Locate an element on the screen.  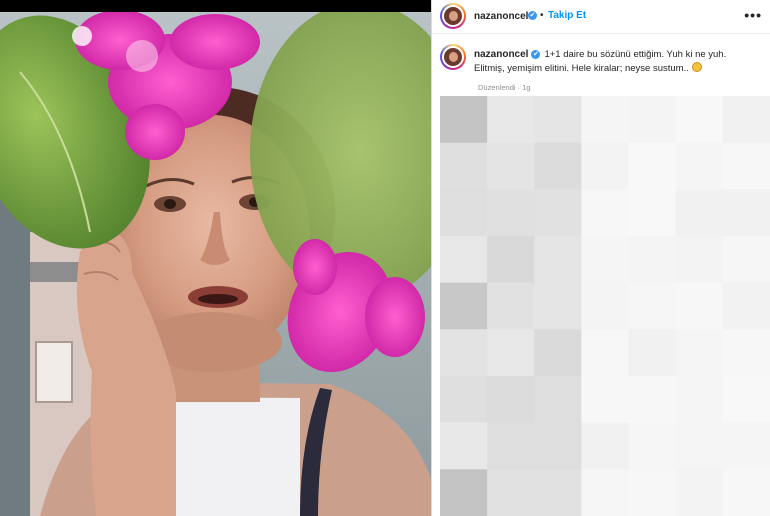
post-header: nazanoncel ✔ • Takip Et ••• is located at coordinates (601, 17).